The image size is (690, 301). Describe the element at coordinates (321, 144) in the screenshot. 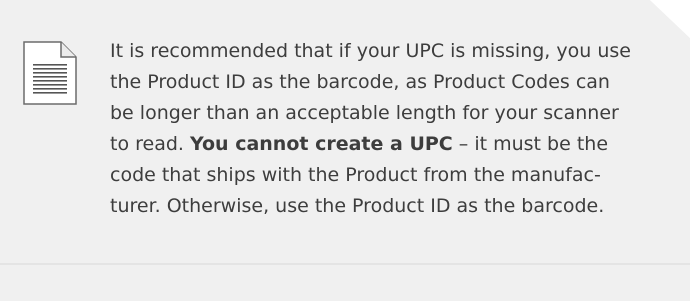

I see `bold-warning-text: You cannot create a UPC` at that location.